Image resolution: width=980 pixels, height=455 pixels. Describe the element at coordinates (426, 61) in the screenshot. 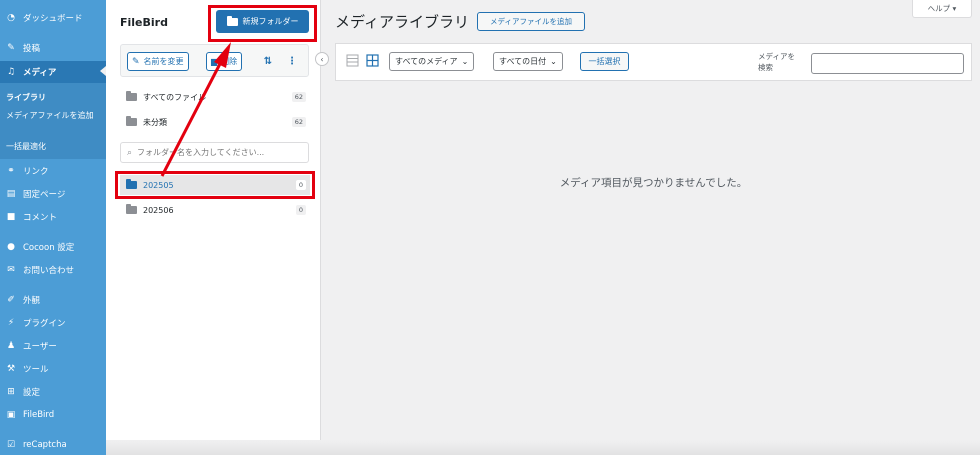

I see `media-type-value: すべてのメディア` at that location.